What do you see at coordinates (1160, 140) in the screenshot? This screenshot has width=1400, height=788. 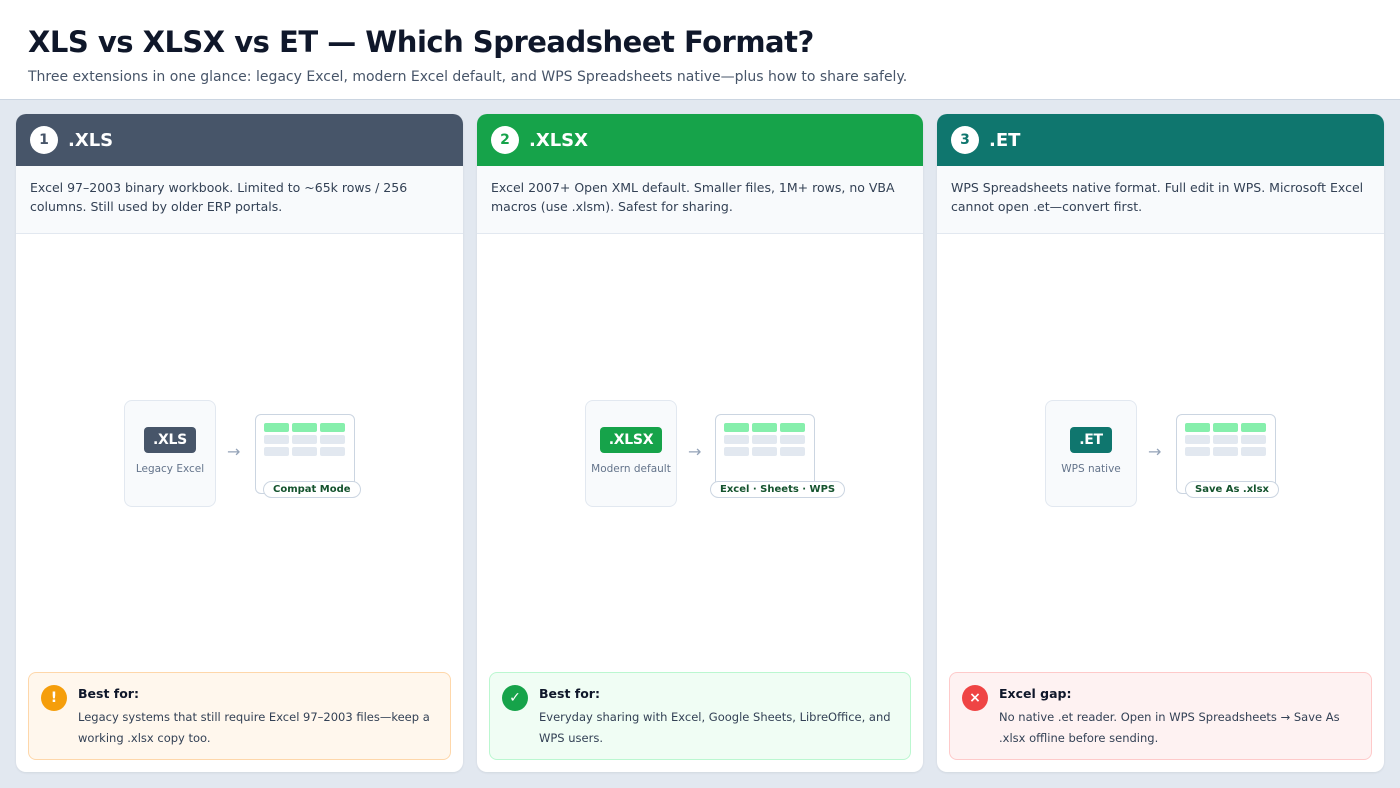 I see `card-header: 3 .ET` at bounding box center [1160, 140].